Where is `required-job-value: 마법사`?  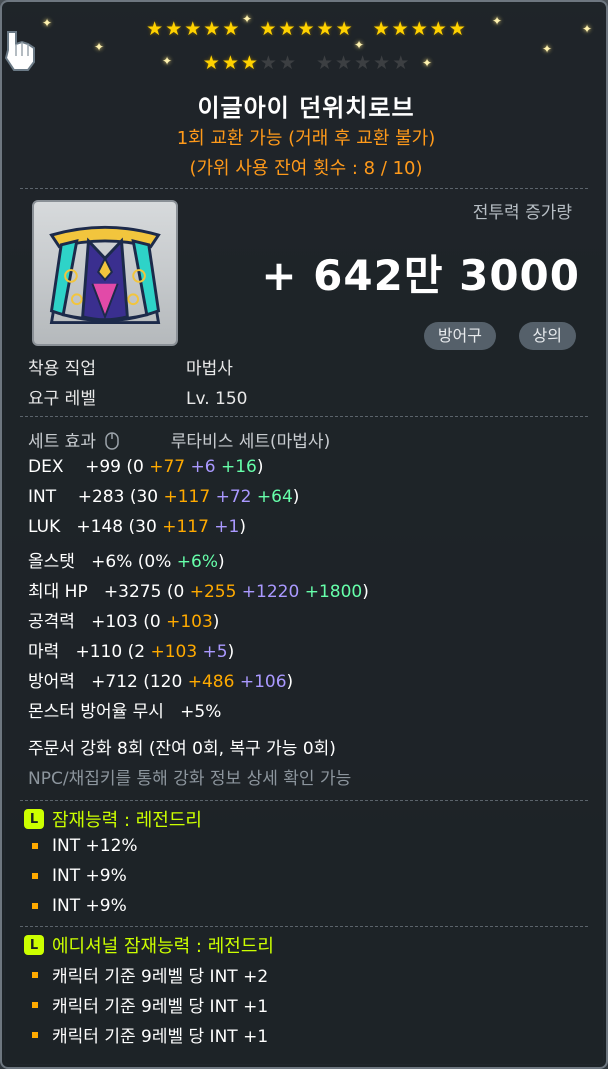 required-job-value: 마법사 is located at coordinates (209, 369).